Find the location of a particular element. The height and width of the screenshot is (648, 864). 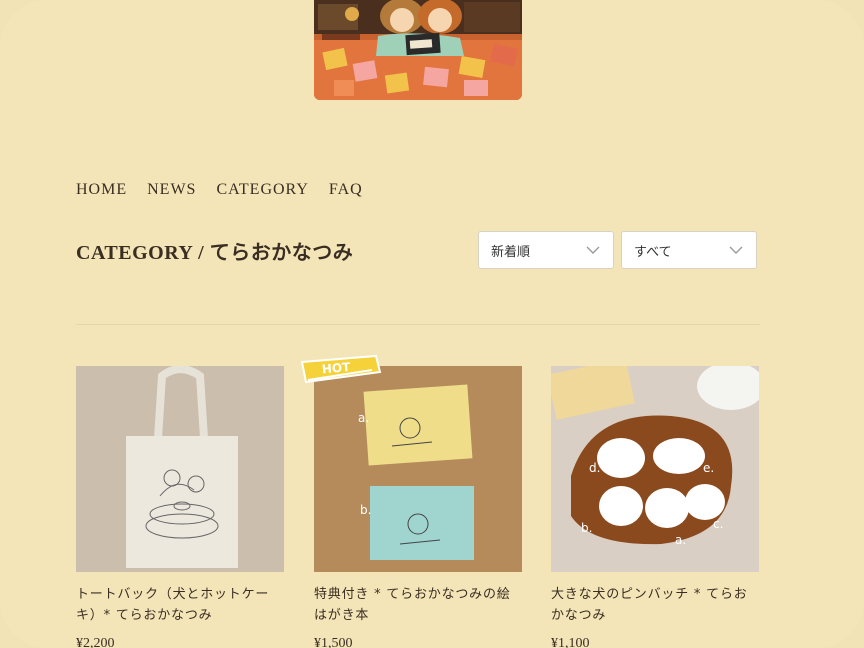

nav-home: HOME is located at coordinates (101, 190).